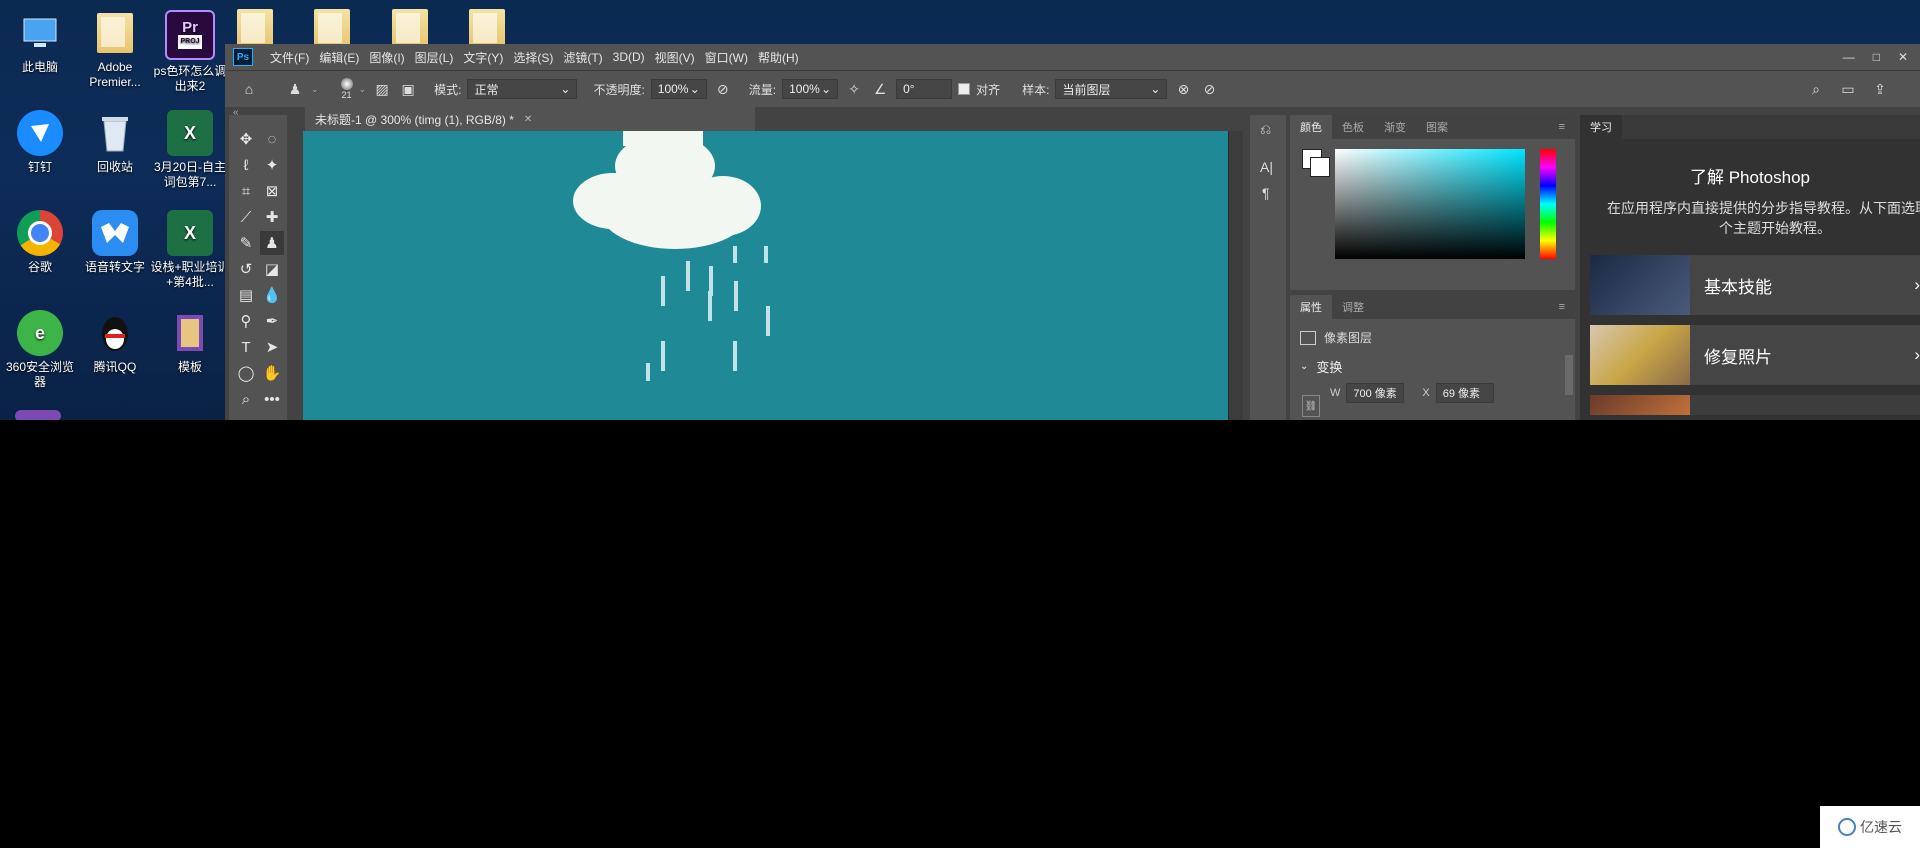  I want to click on photoshop-logo: Ps, so click(243, 57).